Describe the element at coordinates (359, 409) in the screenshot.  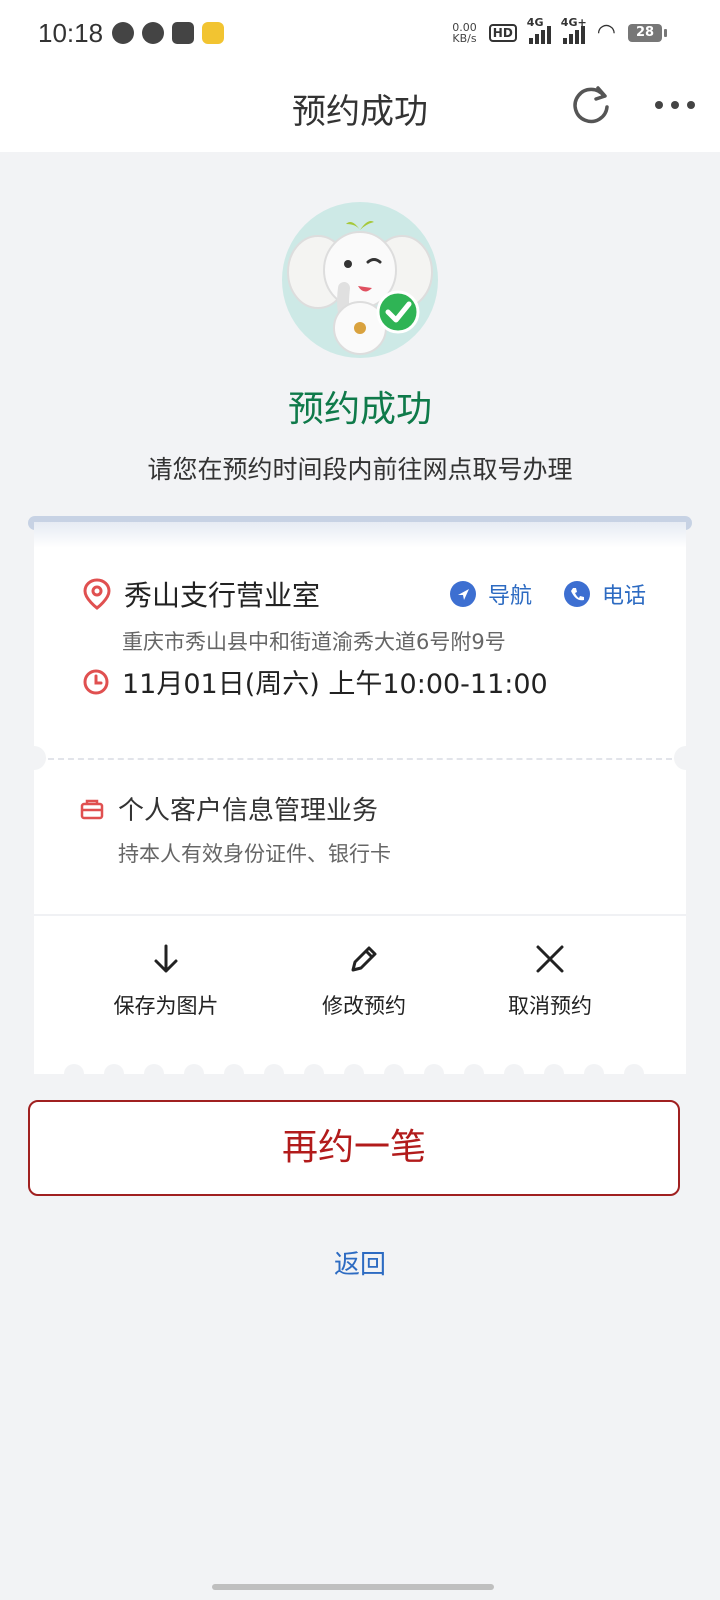
I see `success-title: 预约成功` at that location.